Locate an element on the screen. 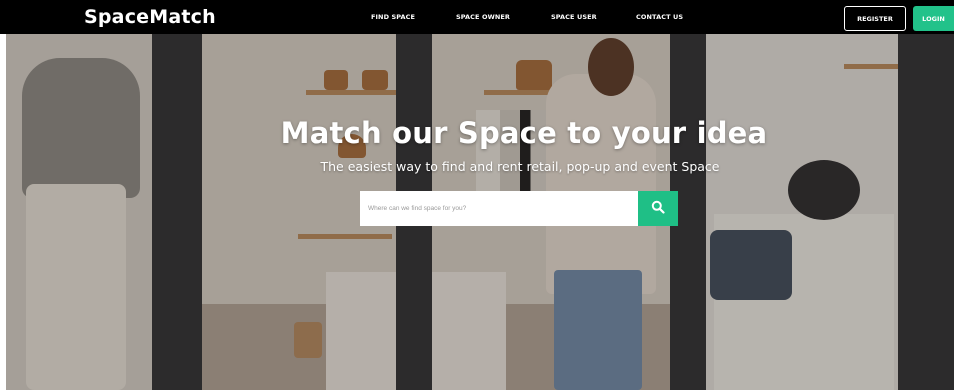  nav-link-contact-us: CONTACT US is located at coordinates (659, 17).